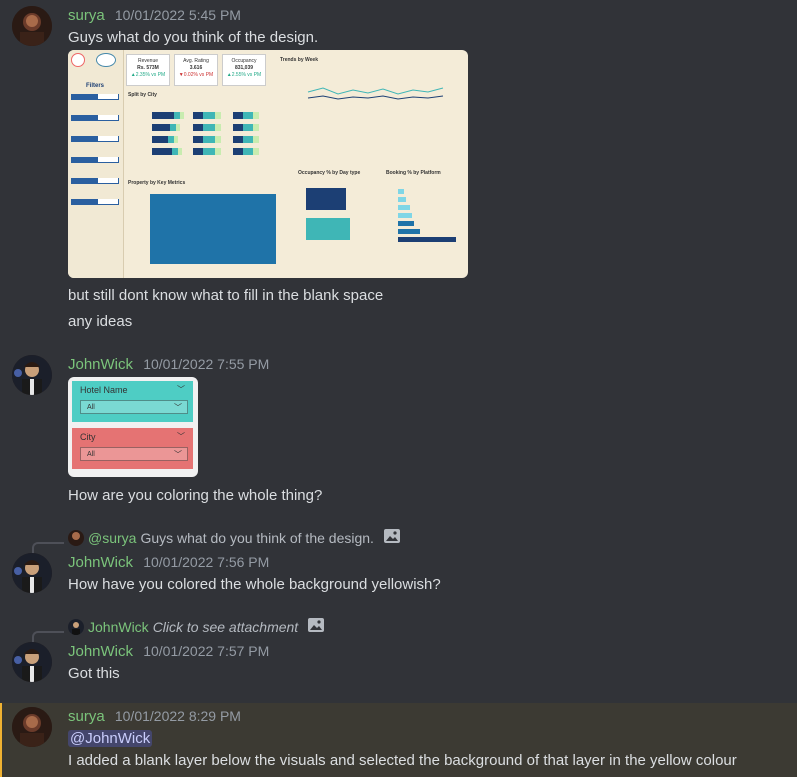 The height and width of the screenshot is (777, 797). Describe the element at coordinates (177, 15) in the screenshot. I see `timestamp: 10/01/2022 5:45 PM` at that location.